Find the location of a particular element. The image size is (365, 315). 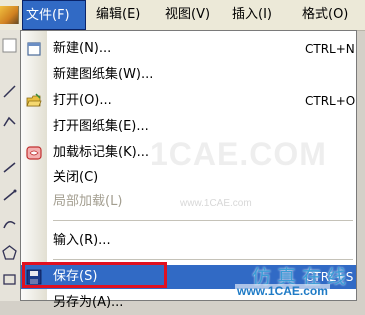

tool-line-icon is located at coordinates (9, 45).